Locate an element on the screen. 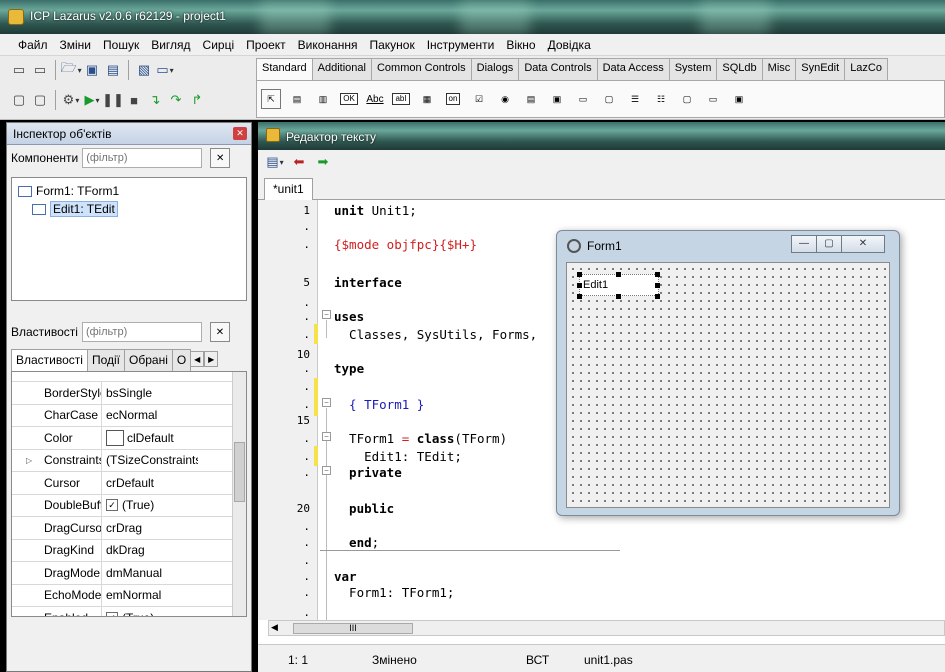 The height and width of the screenshot is (672, 945). property-row: Enabled ✓ (True) is located at coordinates (129, 611).